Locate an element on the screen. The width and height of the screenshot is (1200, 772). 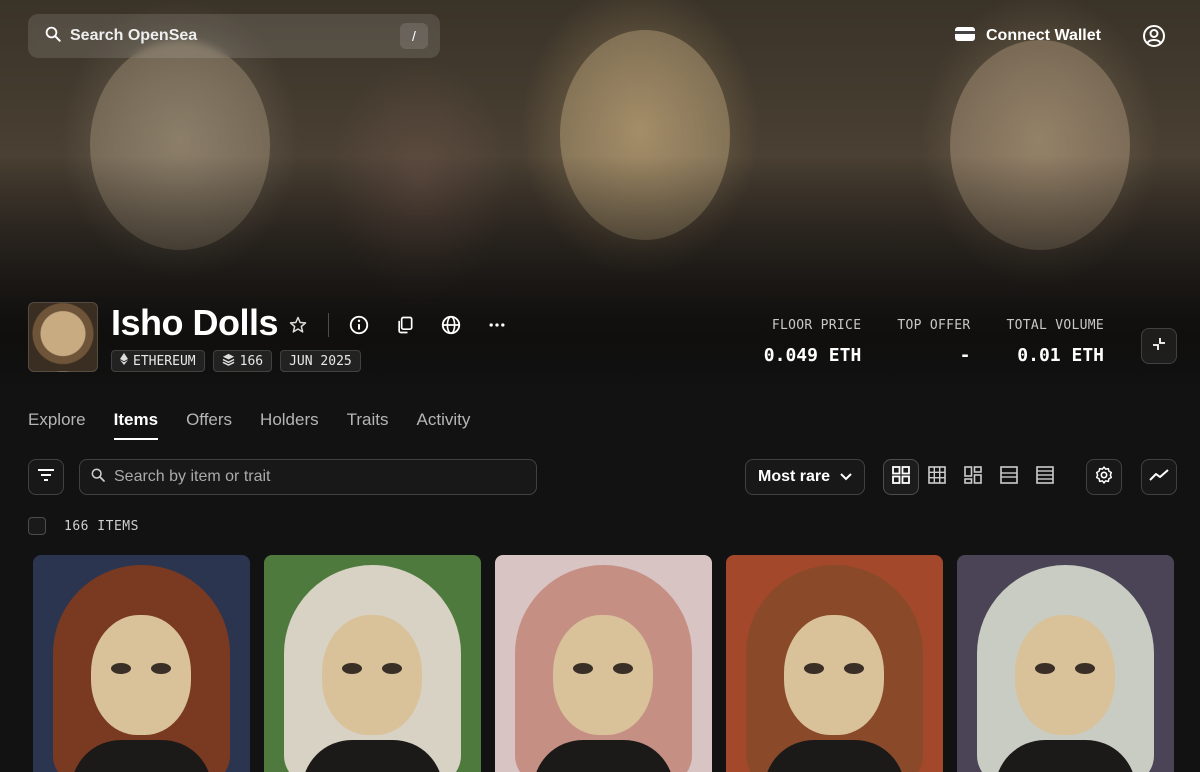
collection-actions is located at coordinates (397, 325).